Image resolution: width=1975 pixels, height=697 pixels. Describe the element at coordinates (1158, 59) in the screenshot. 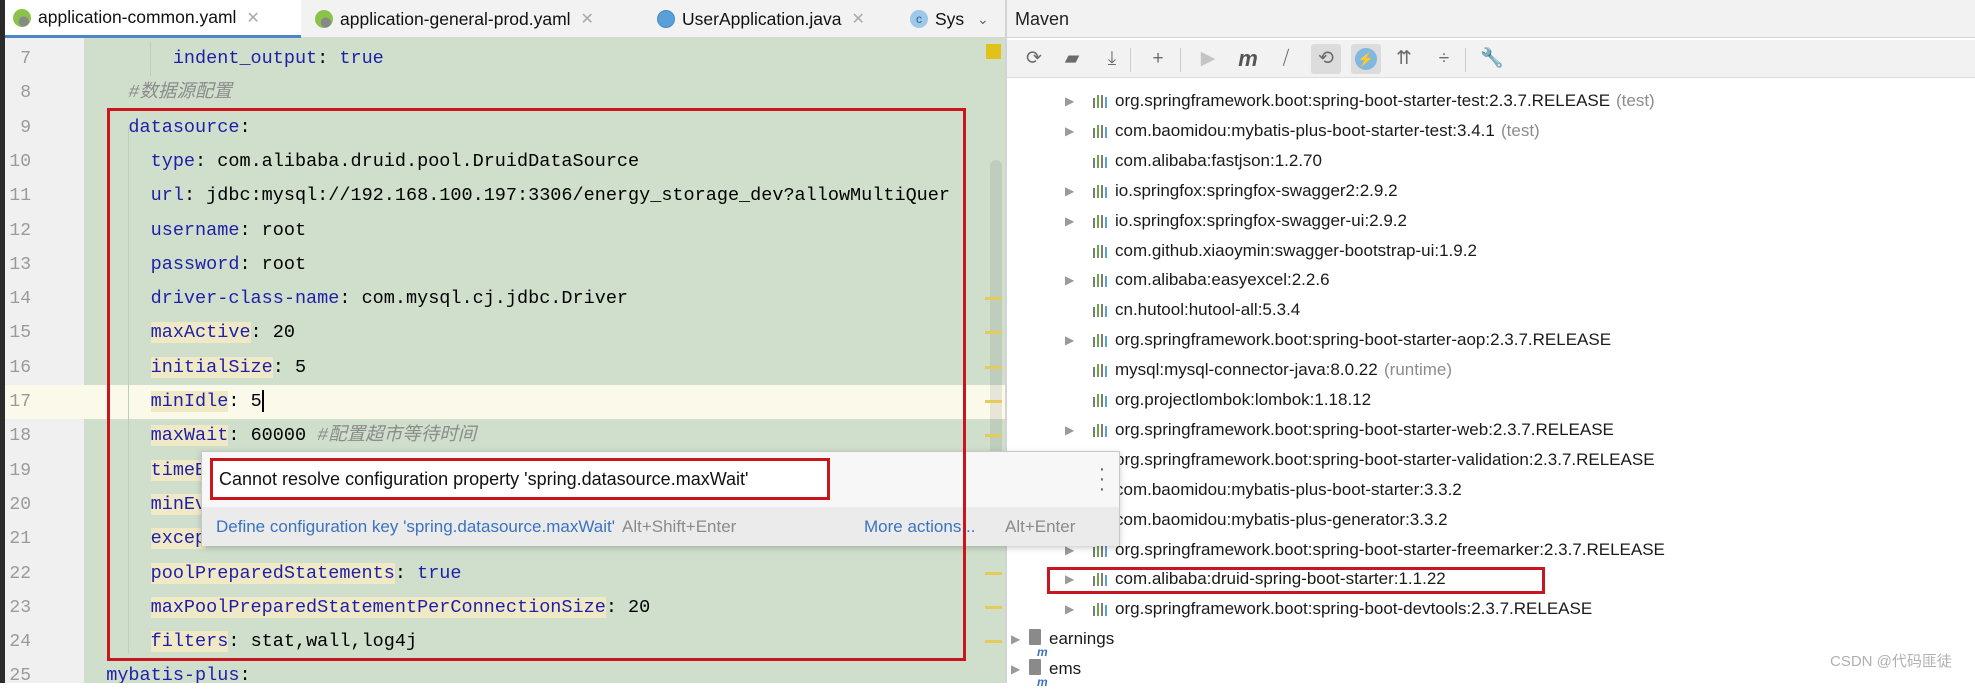

I see `add-icon: +` at that location.